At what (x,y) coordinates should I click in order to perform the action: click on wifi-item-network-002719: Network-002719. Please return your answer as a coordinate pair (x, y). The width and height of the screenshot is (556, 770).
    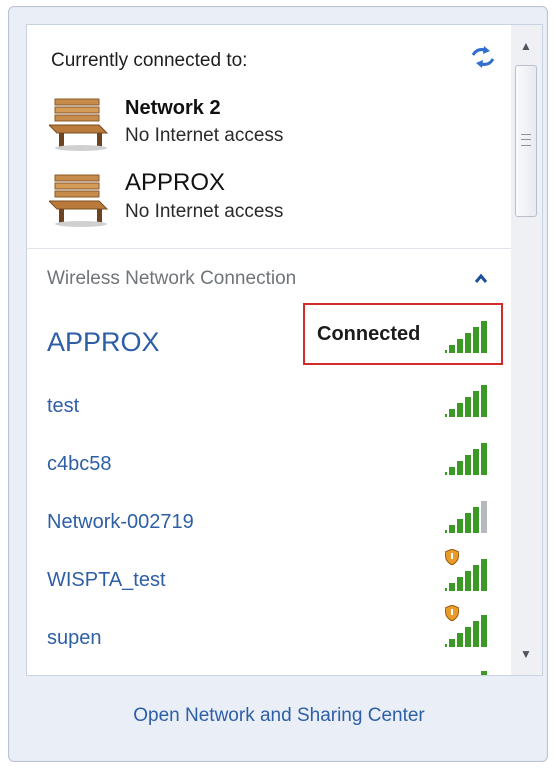
    Looking at the image, I should click on (269, 522).